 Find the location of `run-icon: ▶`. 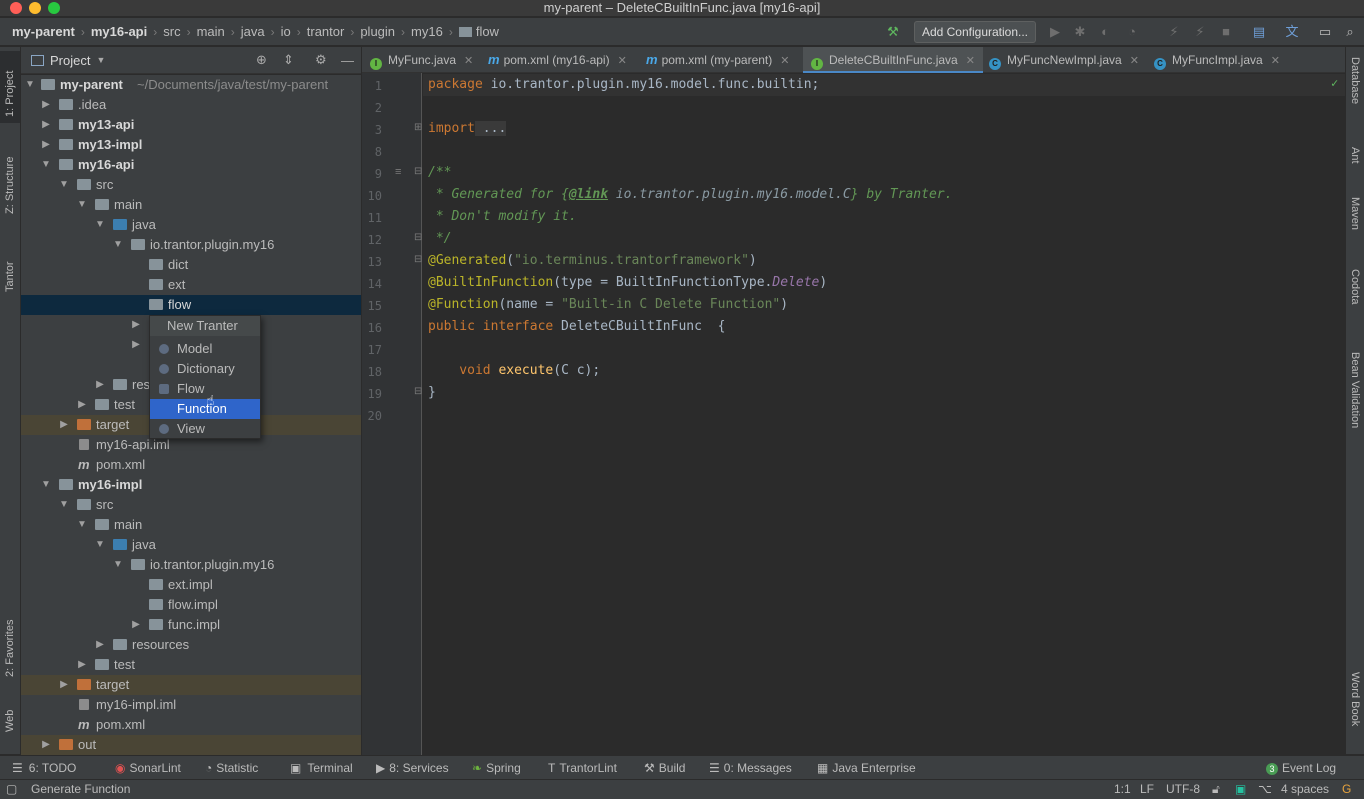

run-icon: ▶ is located at coordinates (1055, 32).